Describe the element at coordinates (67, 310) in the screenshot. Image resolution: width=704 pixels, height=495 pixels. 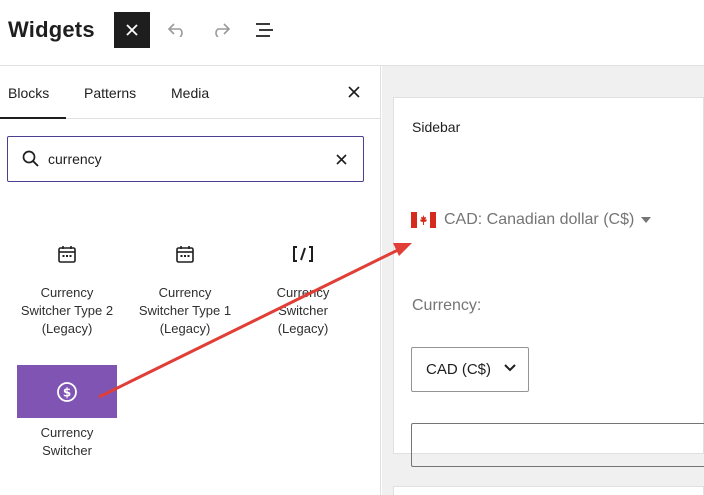
I see `block-label: Currency Switcher Type 2 (Legacy)` at that location.